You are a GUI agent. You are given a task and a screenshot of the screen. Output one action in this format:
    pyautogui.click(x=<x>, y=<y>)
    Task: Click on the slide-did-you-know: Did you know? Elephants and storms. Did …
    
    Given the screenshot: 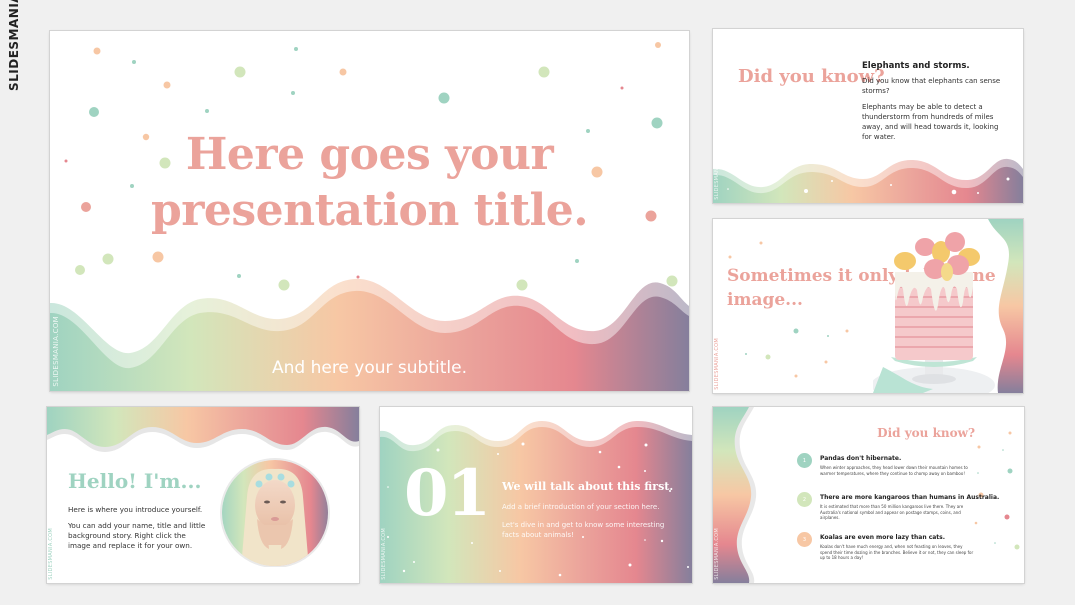 What is the action you would take?
    pyautogui.click(x=868, y=116)
    